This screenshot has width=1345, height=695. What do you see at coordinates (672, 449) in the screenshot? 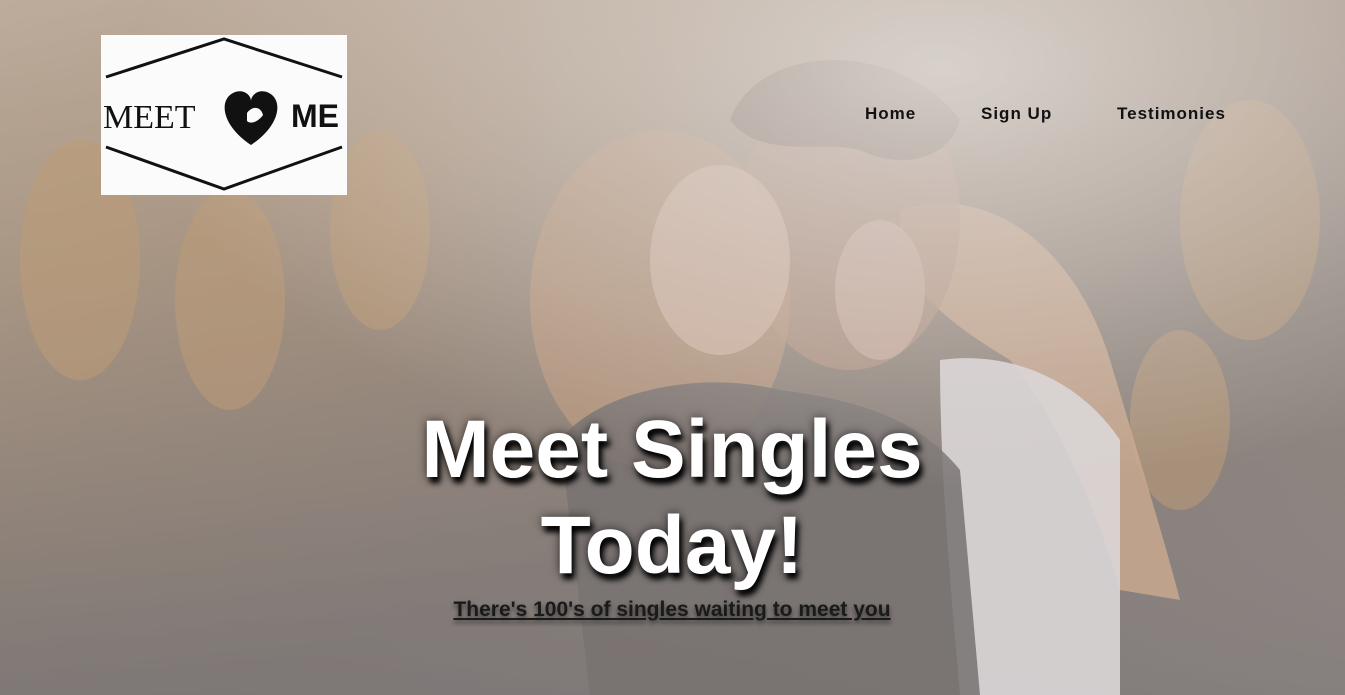
I see `hero-headline-line1: Meet Singles` at bounding box center [672, 449].